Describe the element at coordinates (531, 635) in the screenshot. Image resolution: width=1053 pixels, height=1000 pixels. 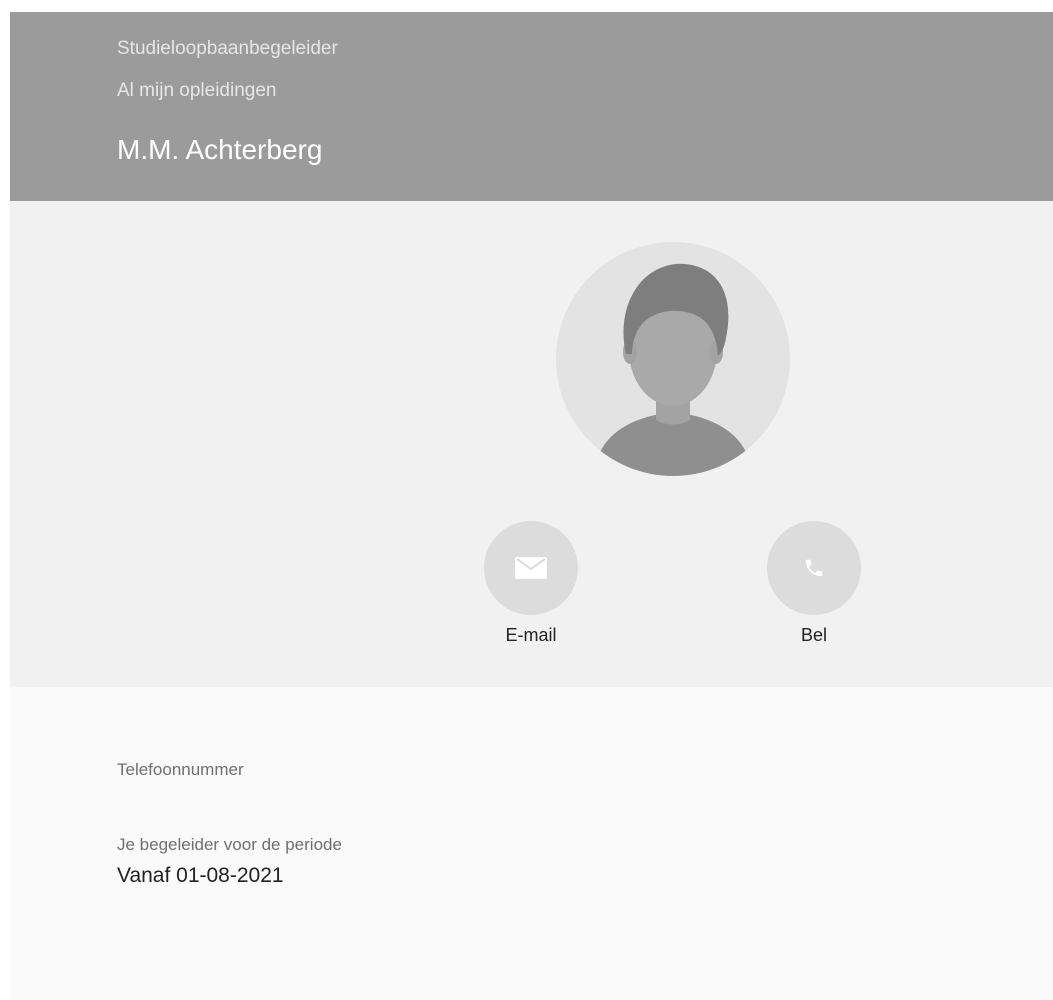
I see `email-button-label: E-mail` at that location.